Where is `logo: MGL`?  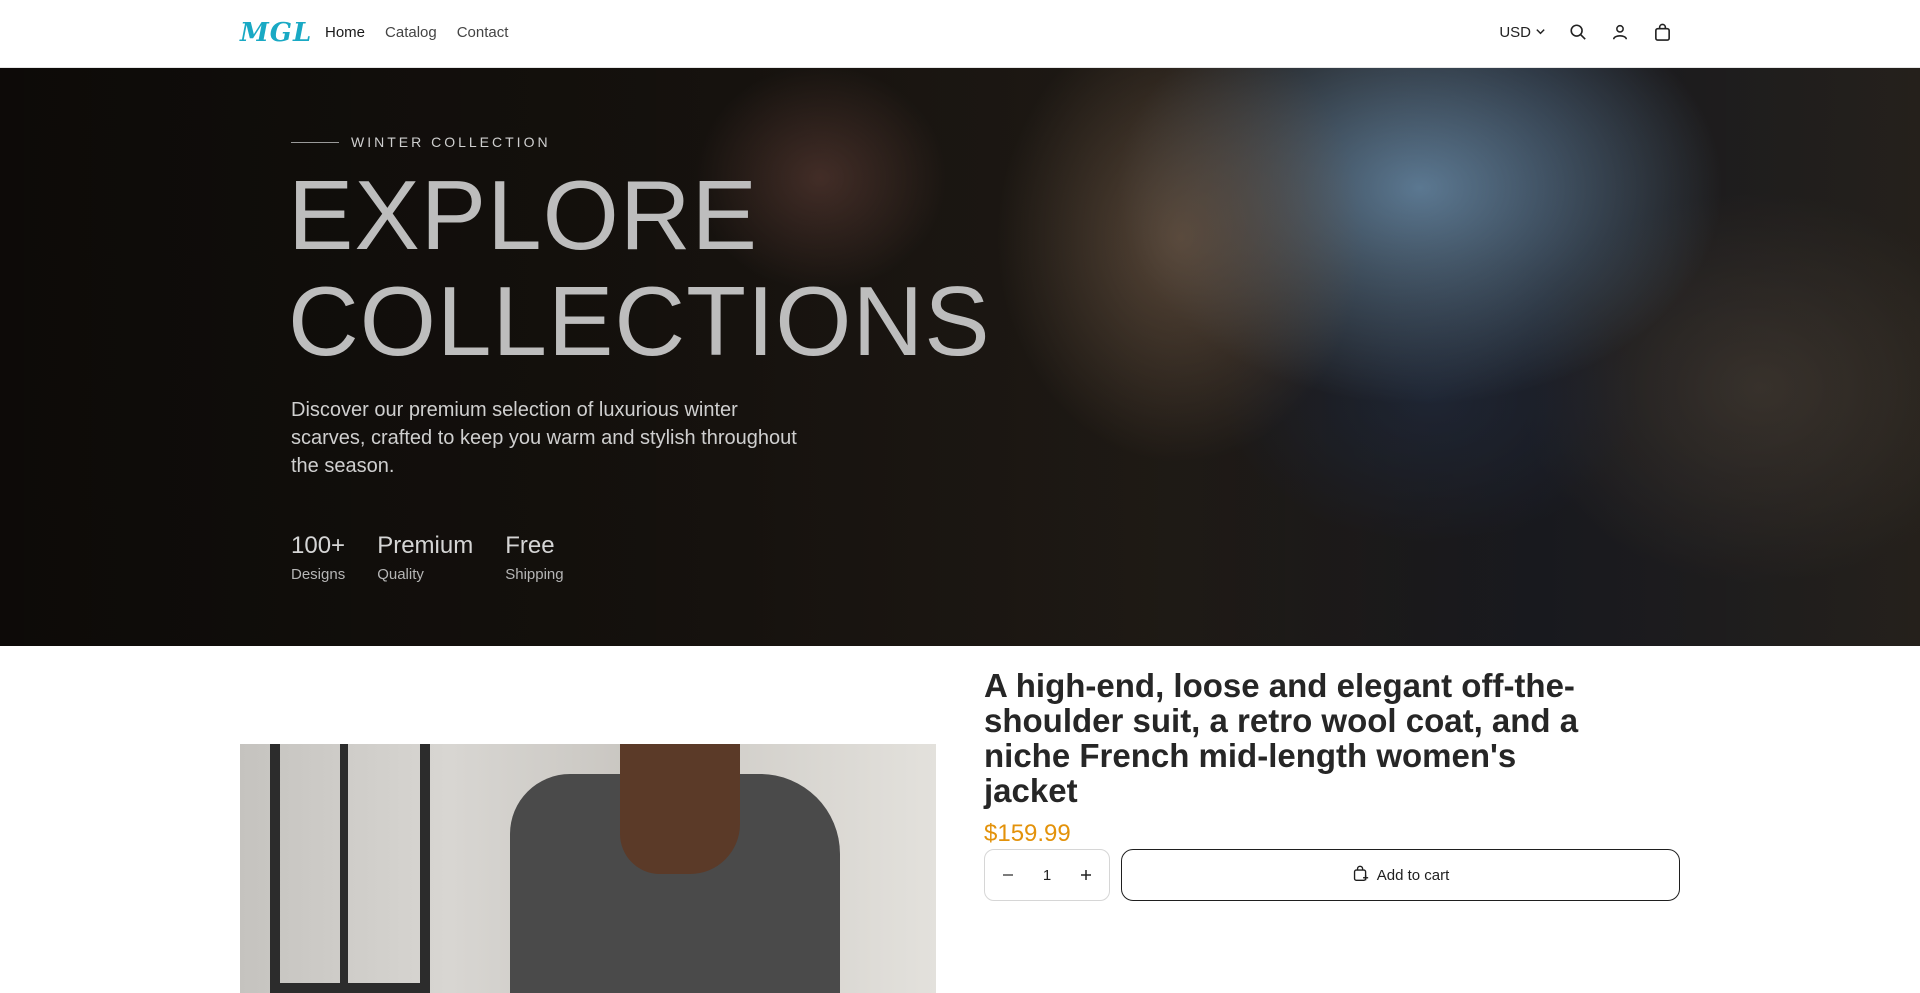 logo: MGL is located at coordinates (276, 33).